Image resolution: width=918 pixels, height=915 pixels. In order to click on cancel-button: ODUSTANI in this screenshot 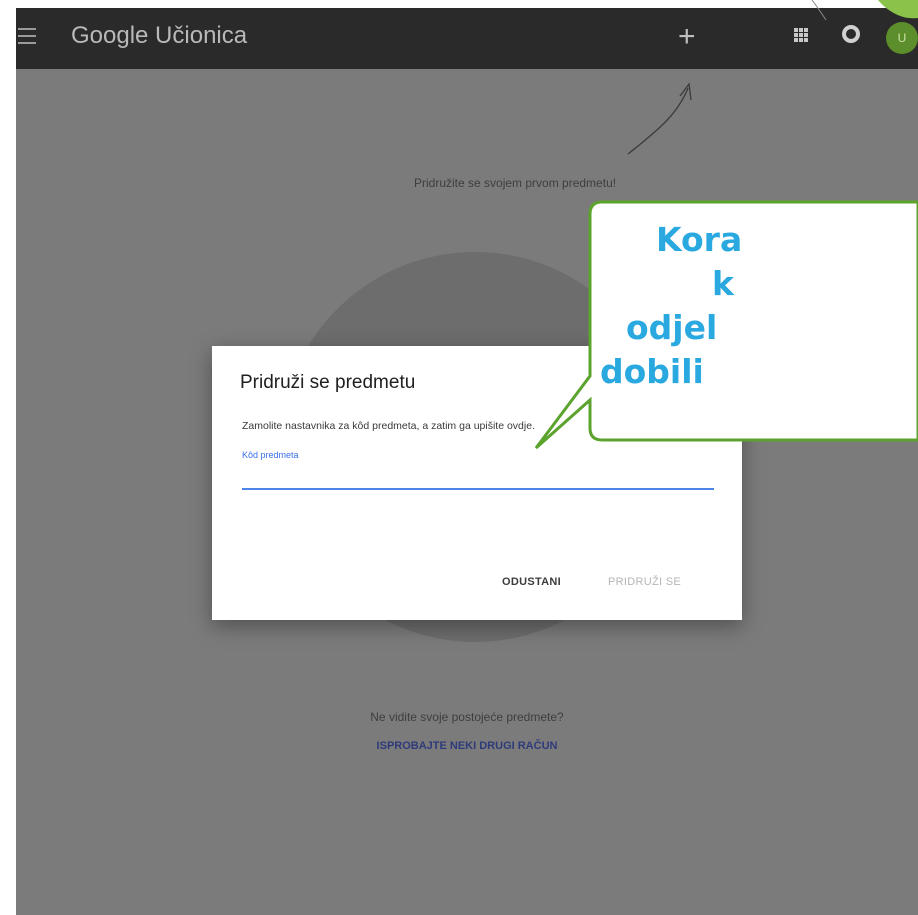, I will do `click(531, 582)`.